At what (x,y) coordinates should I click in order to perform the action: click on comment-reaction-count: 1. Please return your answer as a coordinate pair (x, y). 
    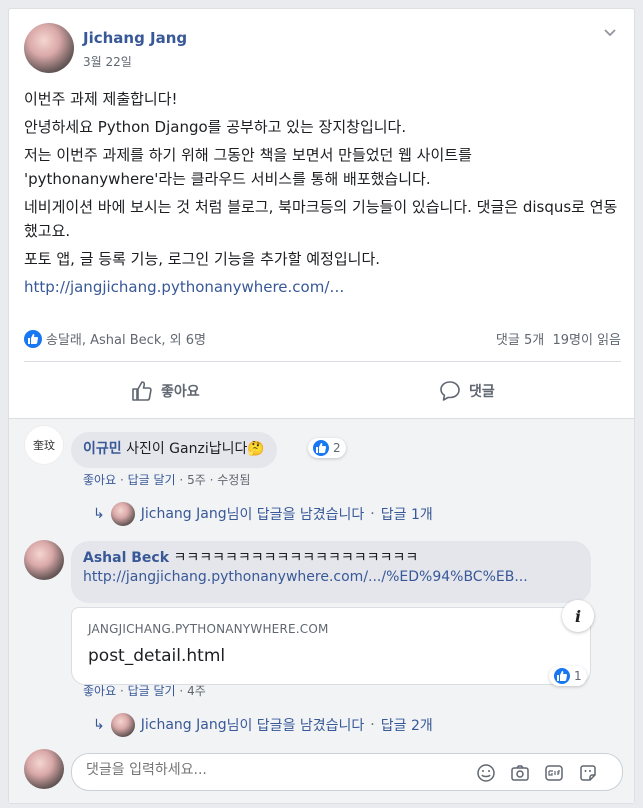
    Looking at the image, I should click on (568, 676).